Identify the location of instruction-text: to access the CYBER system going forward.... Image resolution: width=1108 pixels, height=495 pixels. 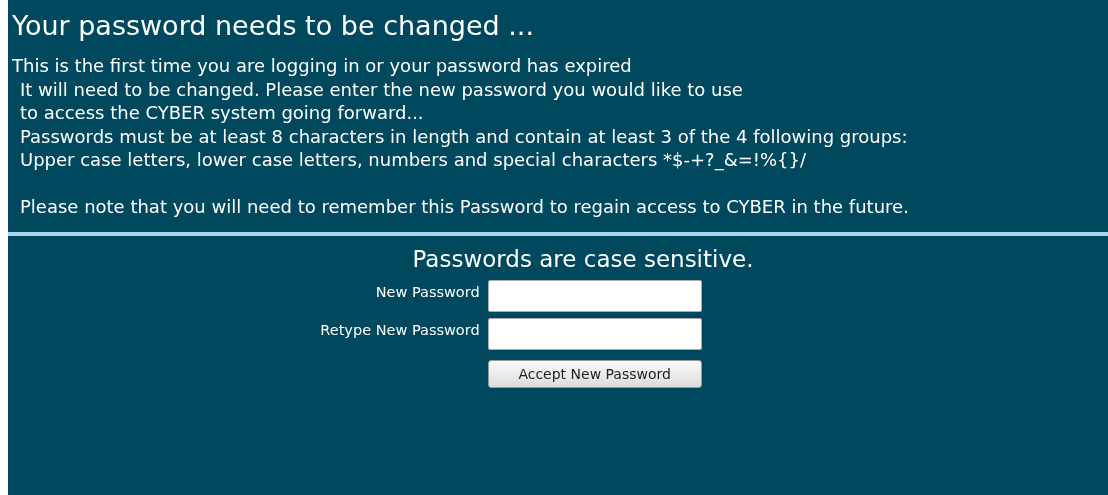
(222, 113).